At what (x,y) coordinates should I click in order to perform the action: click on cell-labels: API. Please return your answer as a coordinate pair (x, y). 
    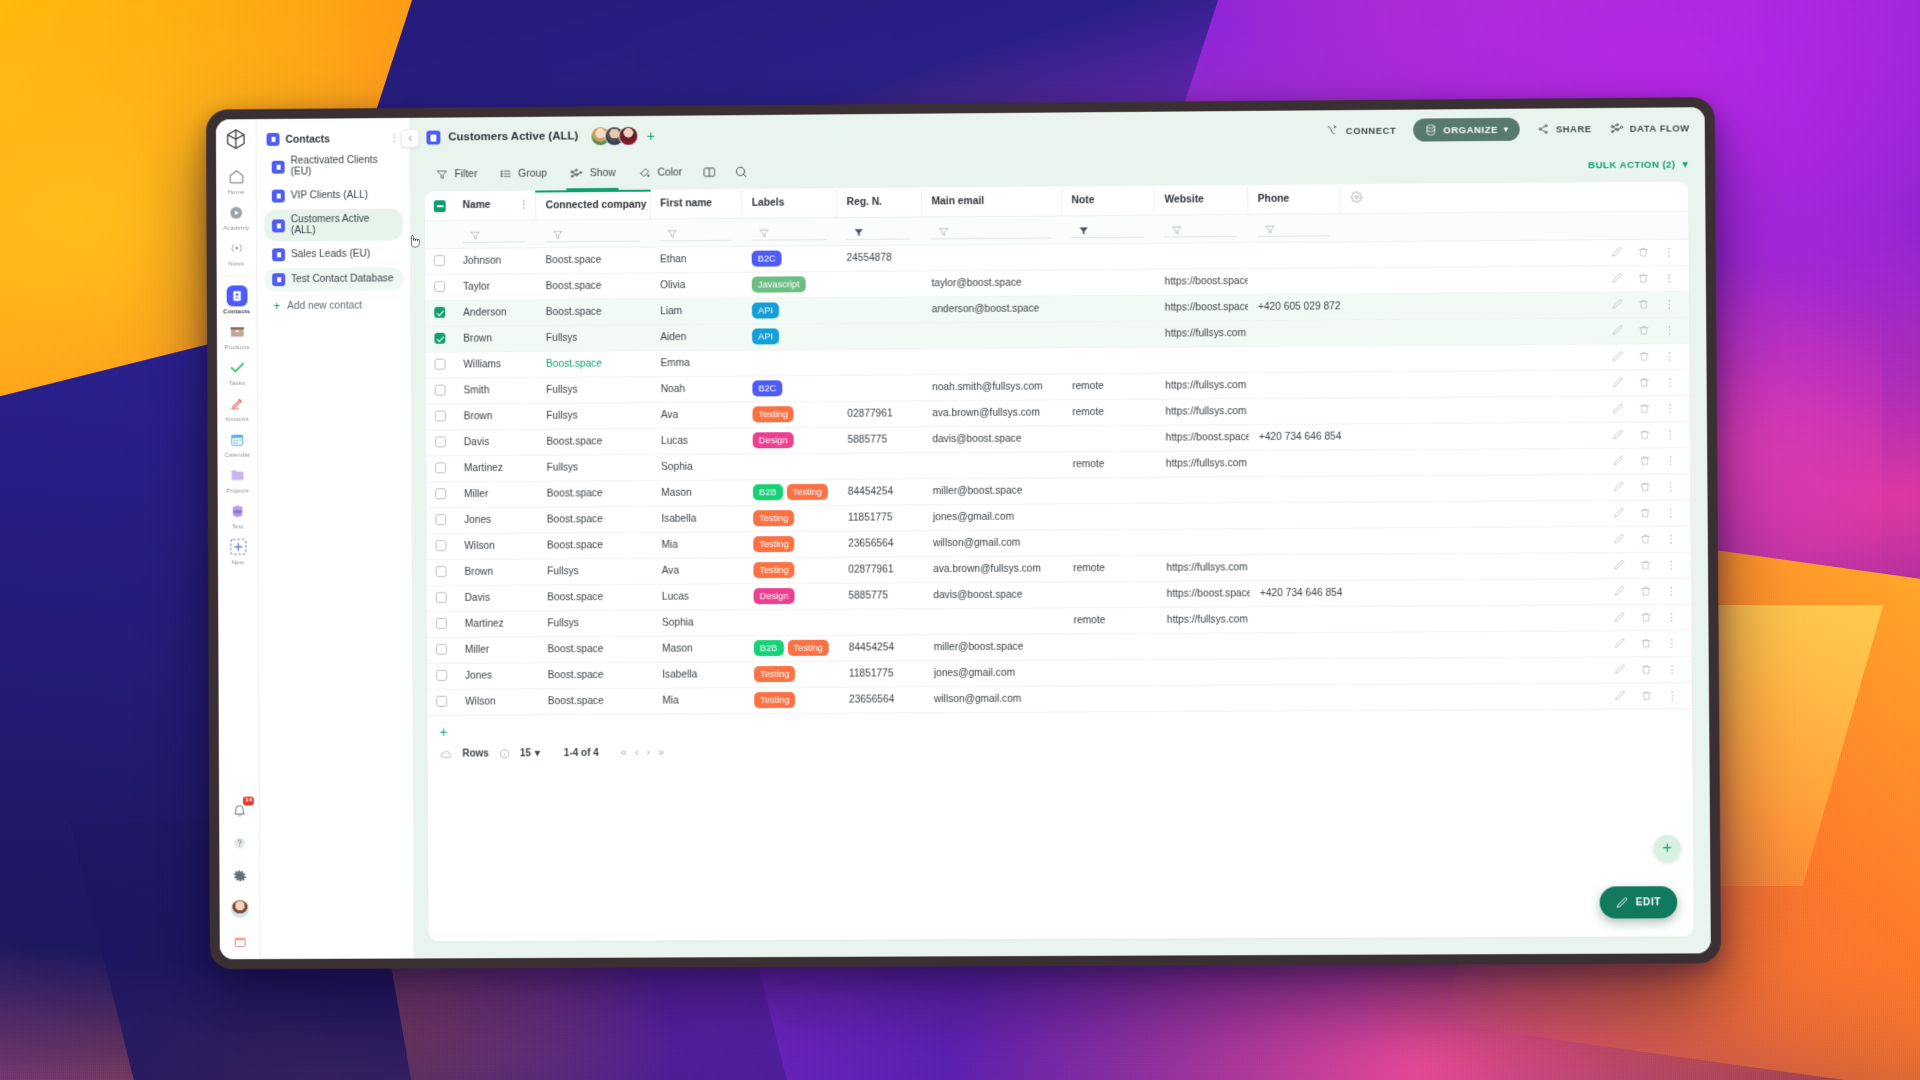
    Looking at the image, I should click on (789, 310).